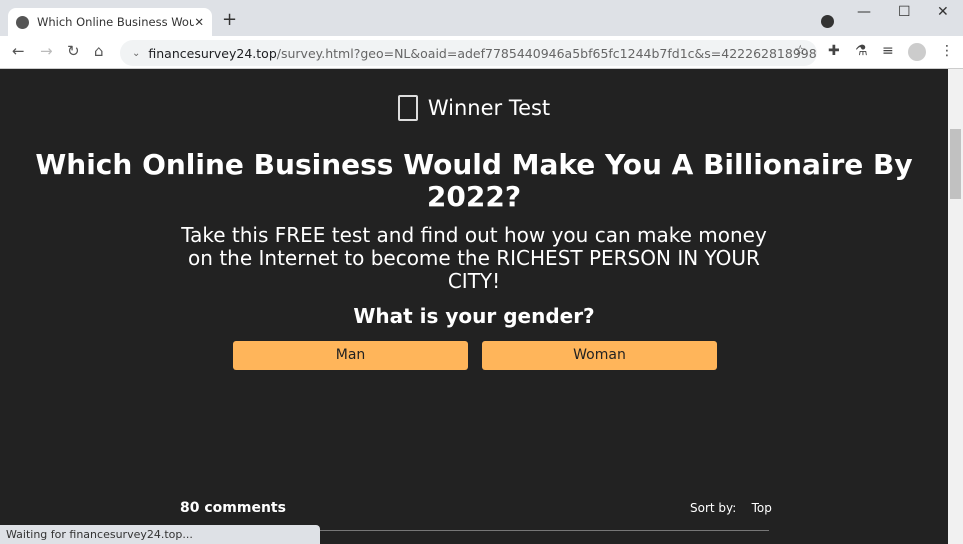 The width and height of the screenshot is (963, 544). I want to click on comments-count: 80 comments, so click(233, 508).